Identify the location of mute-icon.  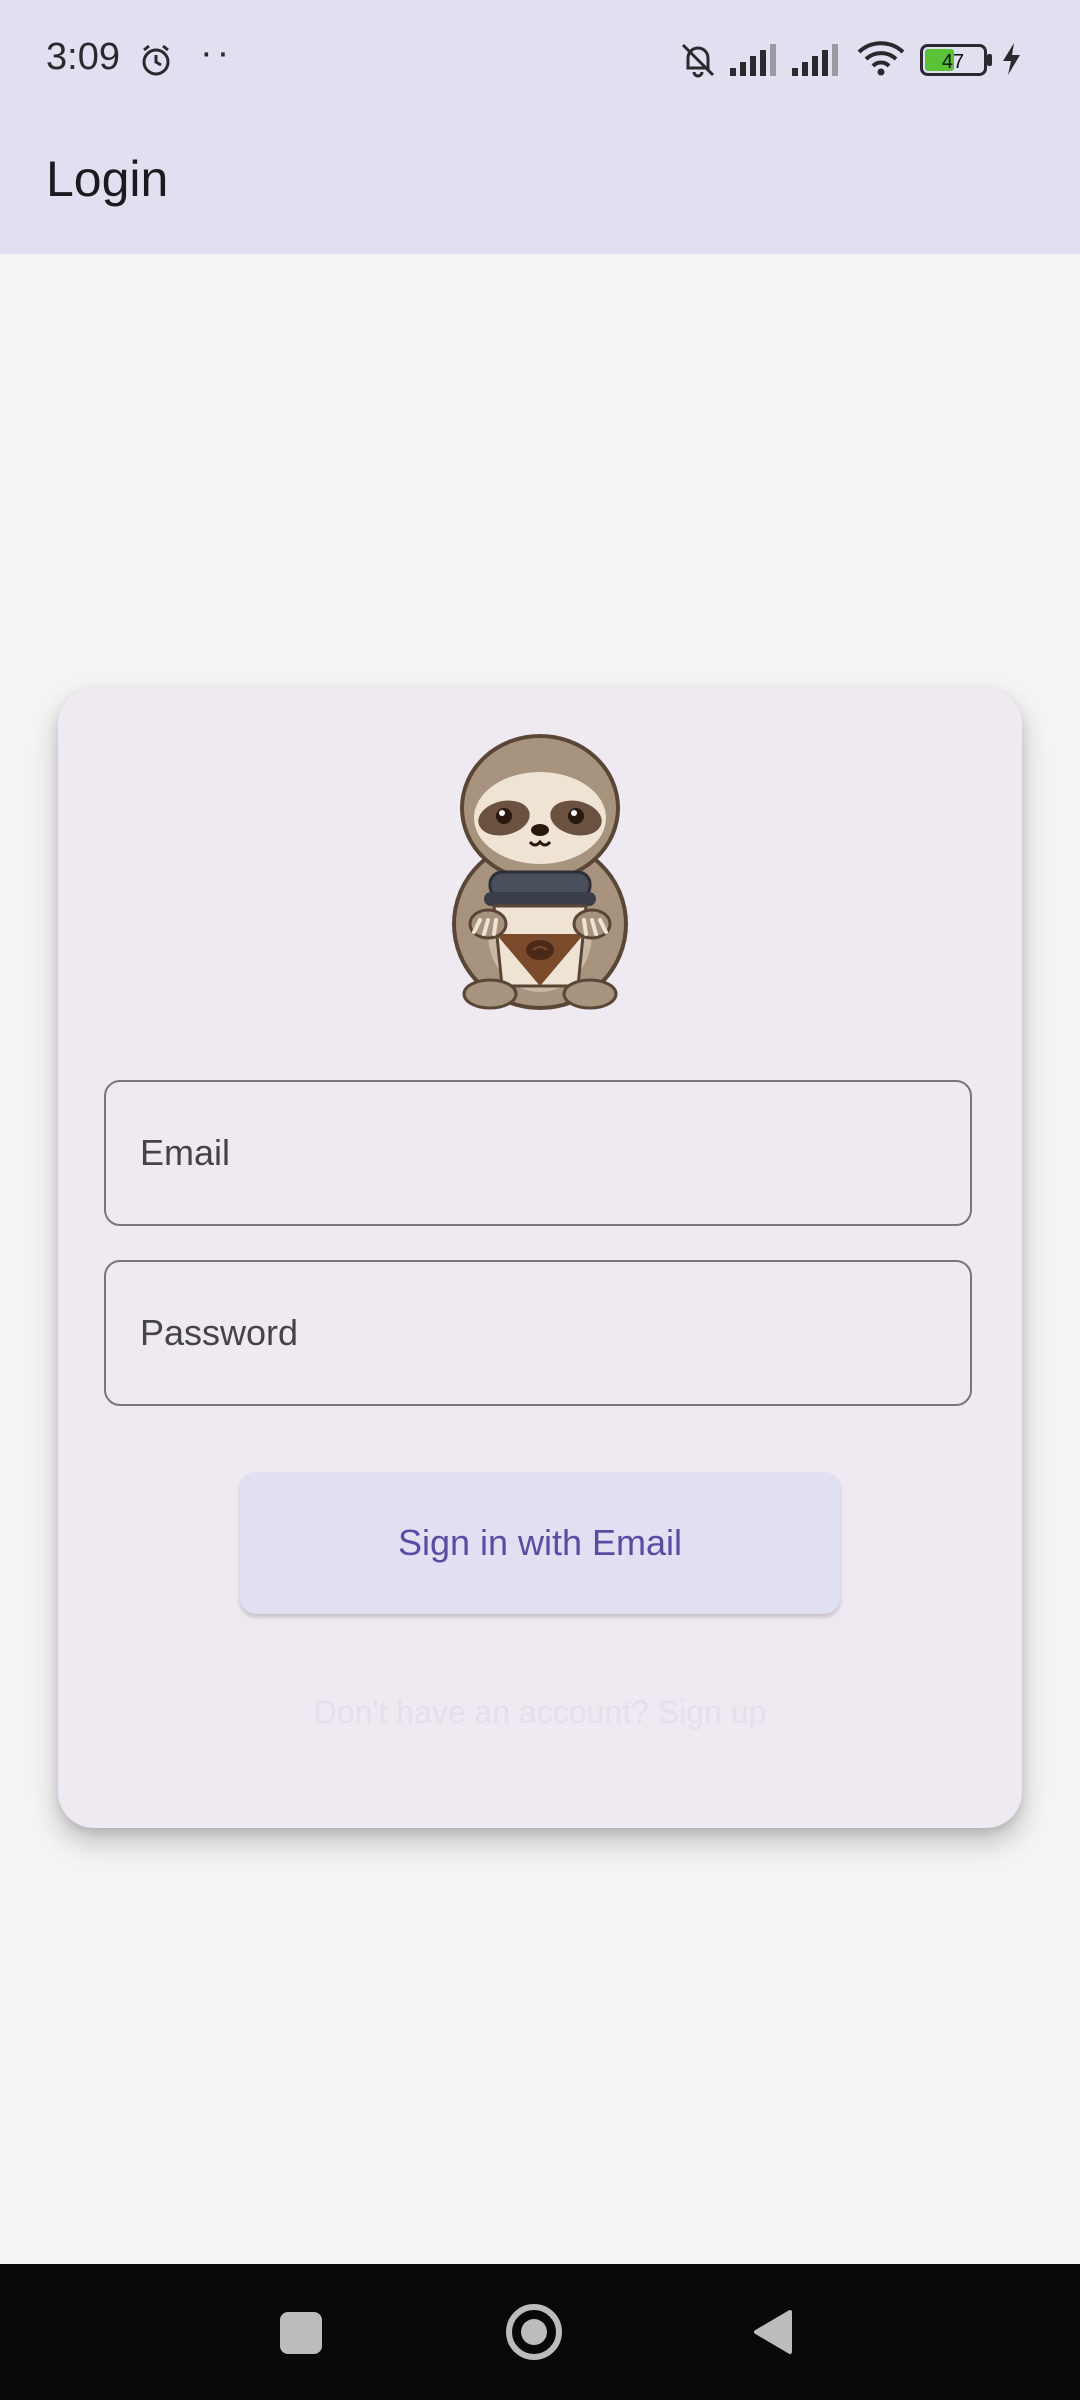
(698, 62).